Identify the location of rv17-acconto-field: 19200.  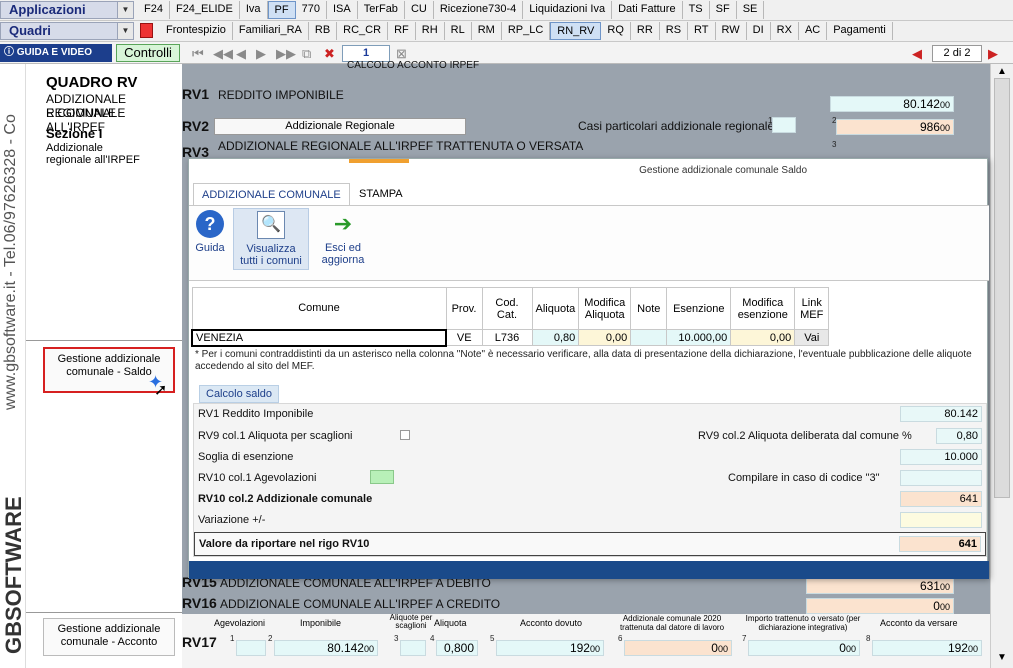
(550, 648).